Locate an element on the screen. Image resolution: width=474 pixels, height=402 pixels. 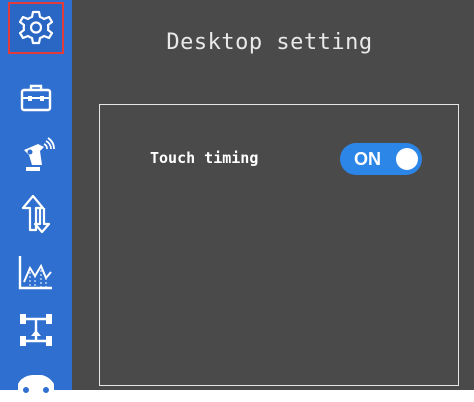
sidebar-item-toolbox is located at coordinates (36, 98).